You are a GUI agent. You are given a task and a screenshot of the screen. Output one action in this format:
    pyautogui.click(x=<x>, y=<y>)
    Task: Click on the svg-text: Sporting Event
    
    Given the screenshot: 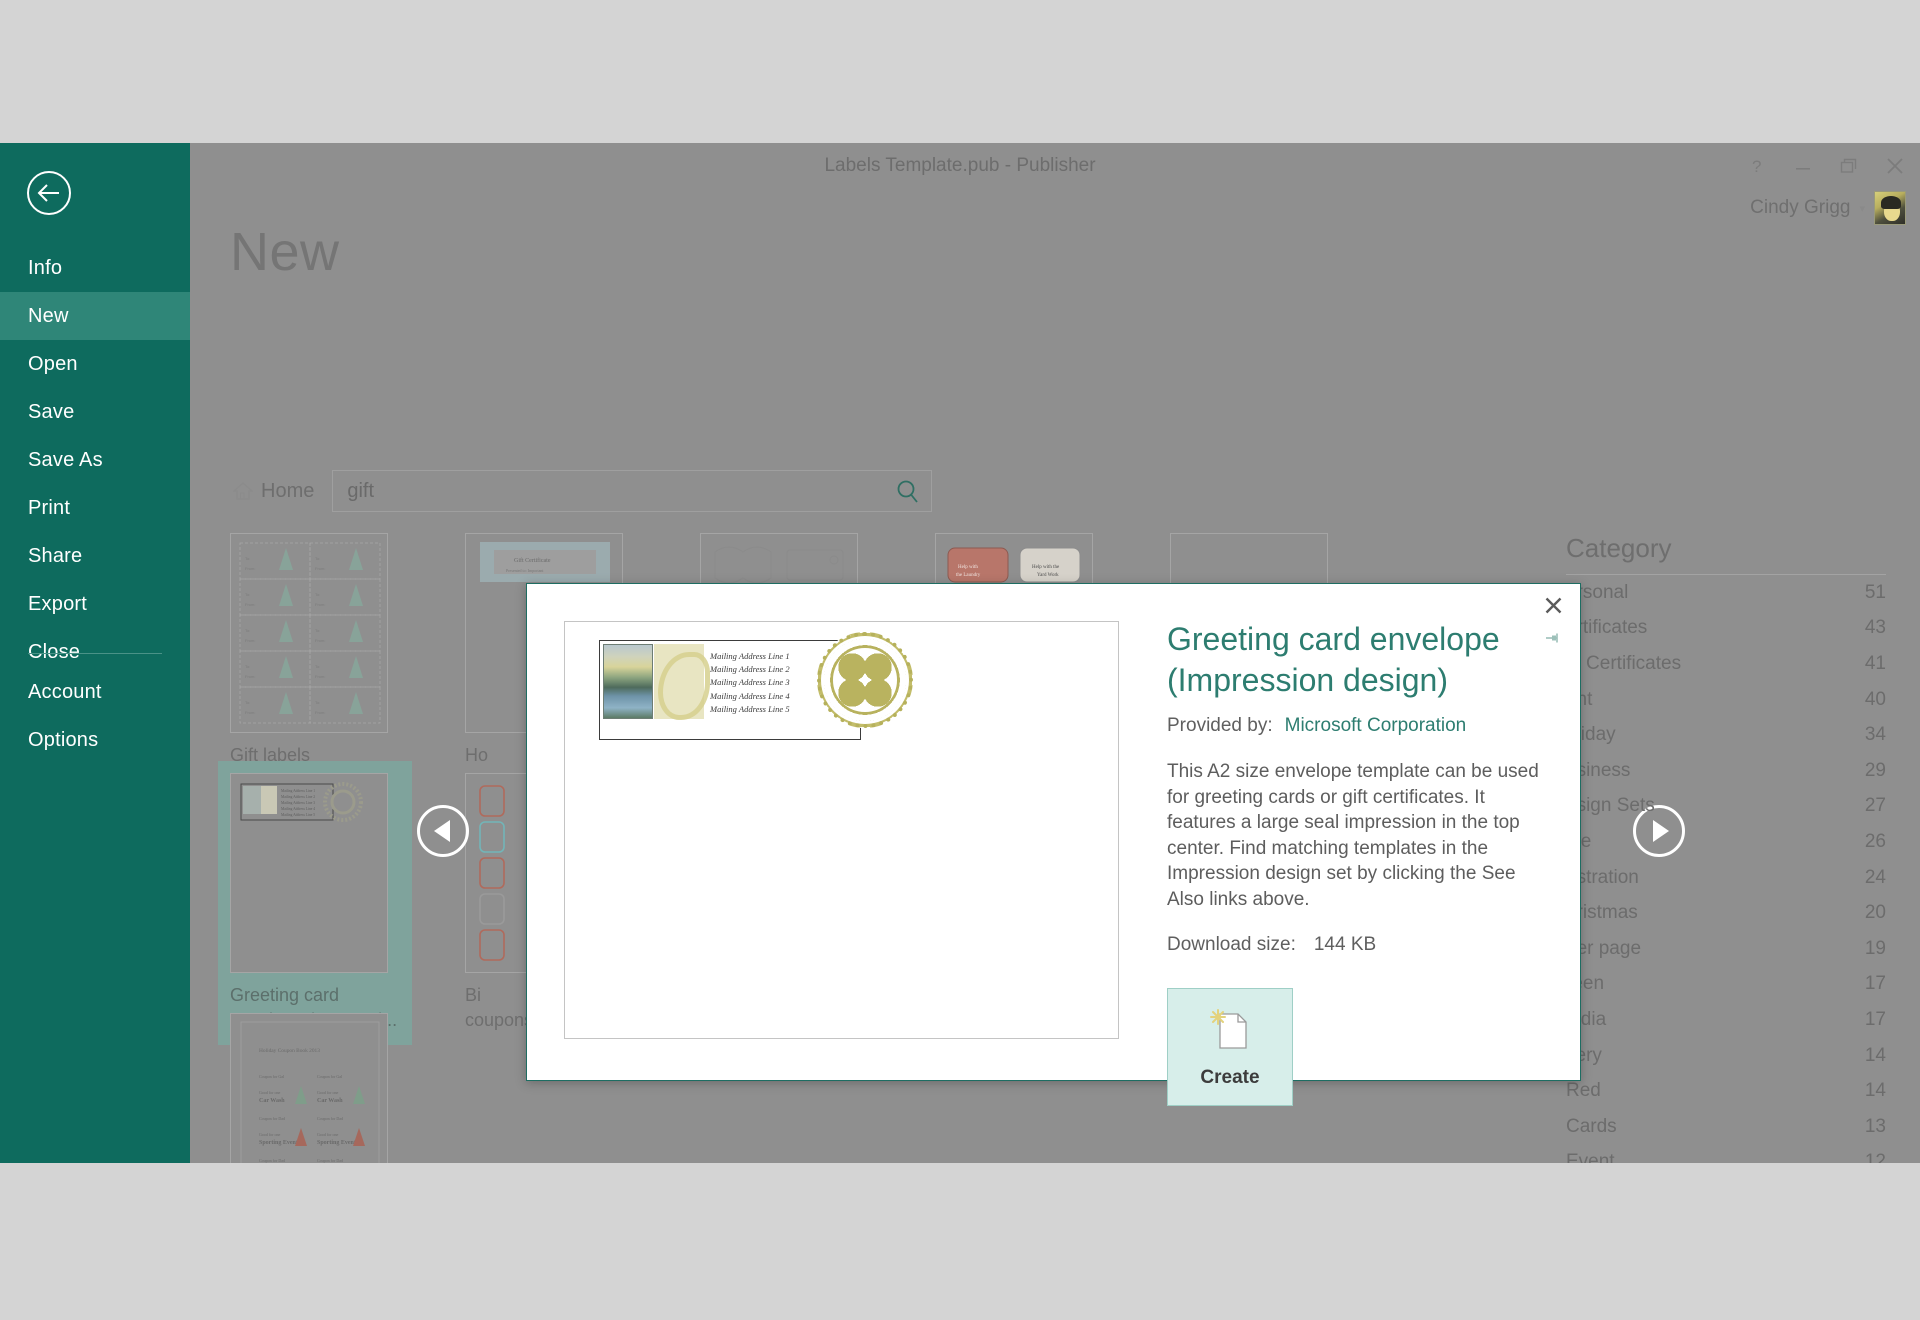 What is the action you would take?
    pyautogui.click(x=278, y=1143)
    